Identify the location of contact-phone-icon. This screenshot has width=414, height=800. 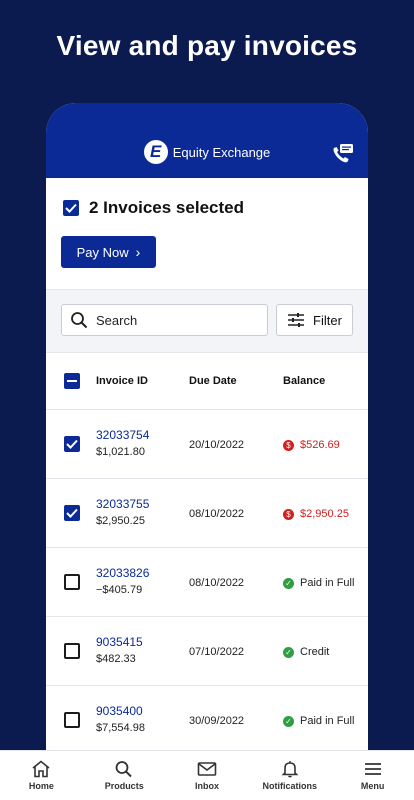
(343, 153).